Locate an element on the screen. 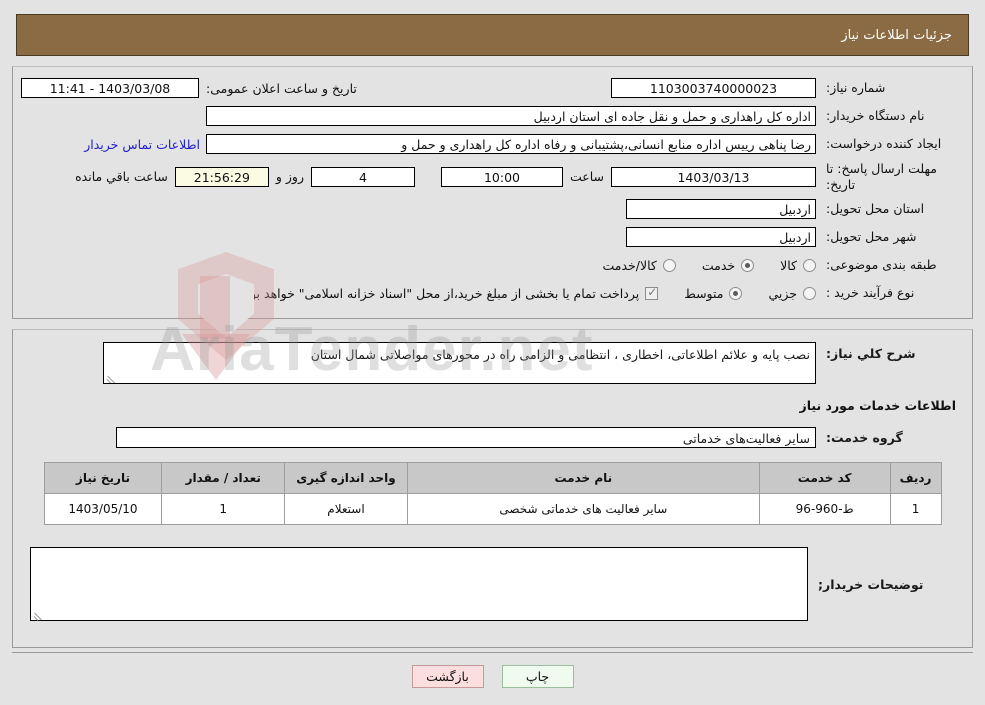 The image size is (985, 705). print-button: چاپ is located at coordinates (537, 677).